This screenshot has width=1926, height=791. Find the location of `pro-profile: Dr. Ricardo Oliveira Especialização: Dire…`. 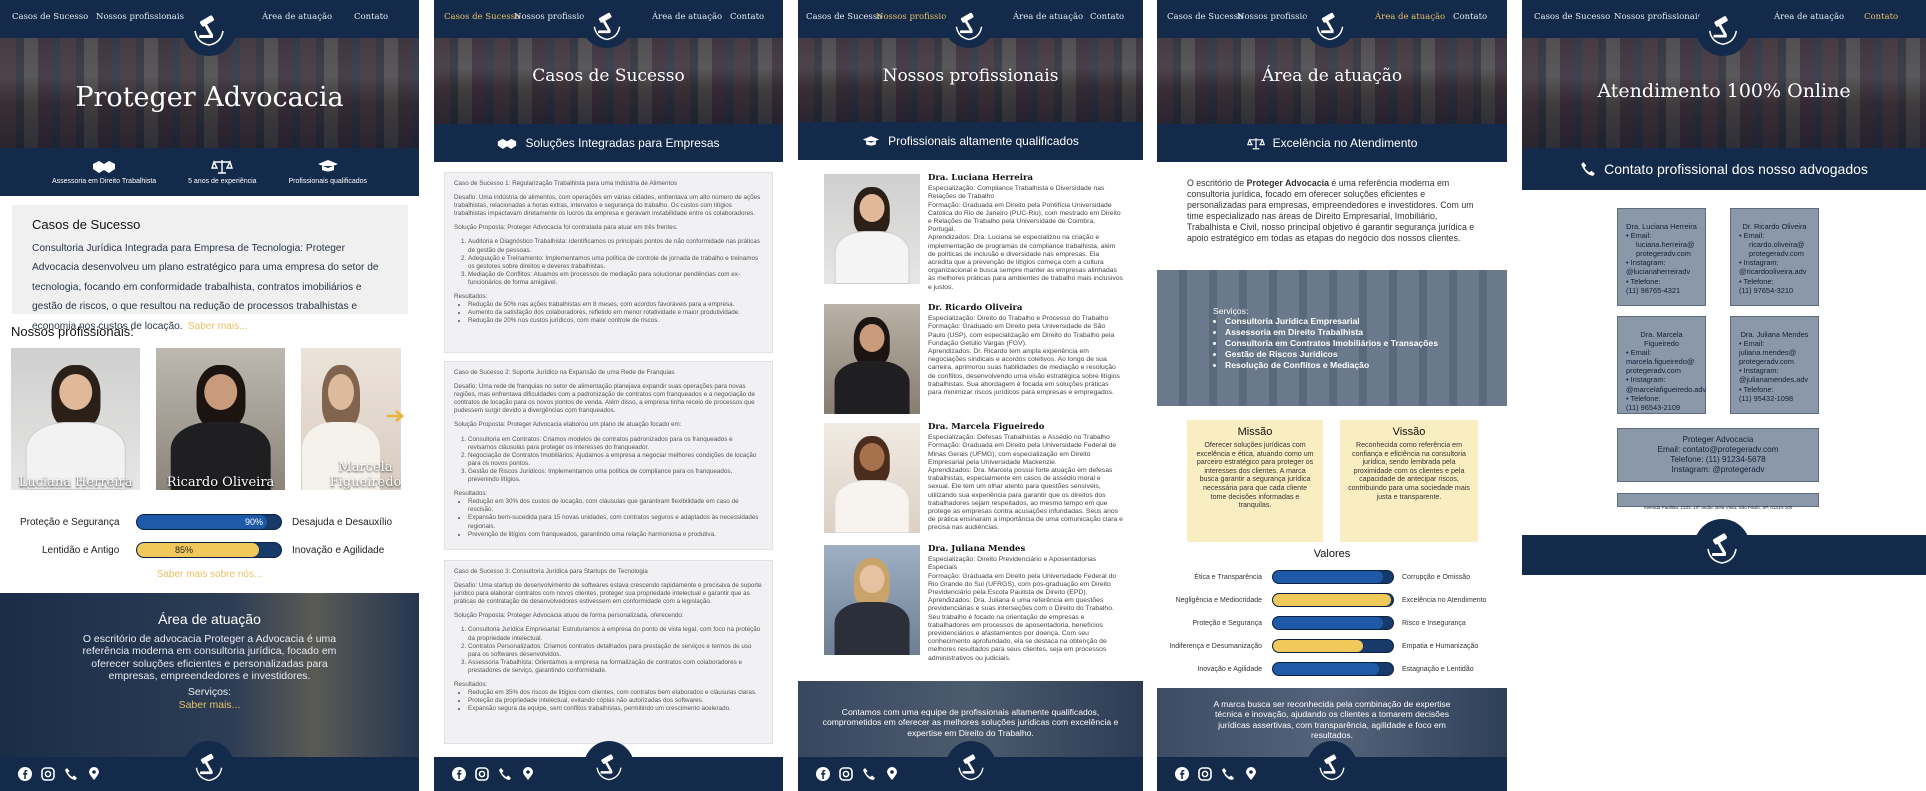

pro-profile: Dr. Ricardo Oliveira Especialização: Dire… is located at coordinates (973, 363).